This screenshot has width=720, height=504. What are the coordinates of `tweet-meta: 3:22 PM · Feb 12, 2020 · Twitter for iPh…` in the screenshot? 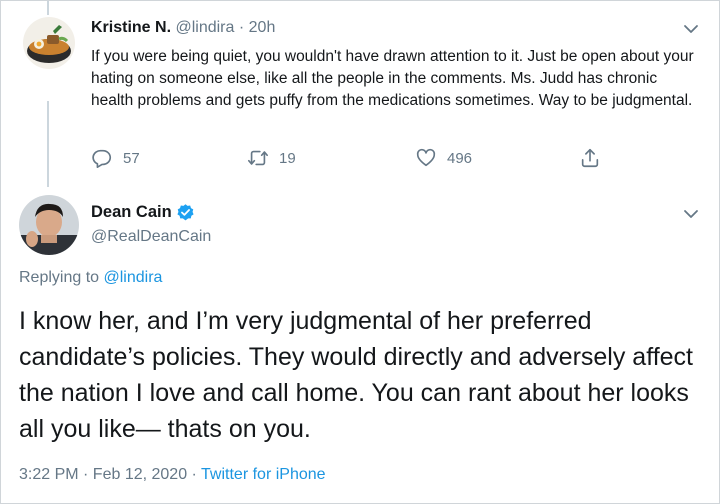 It's located at (172, 475).